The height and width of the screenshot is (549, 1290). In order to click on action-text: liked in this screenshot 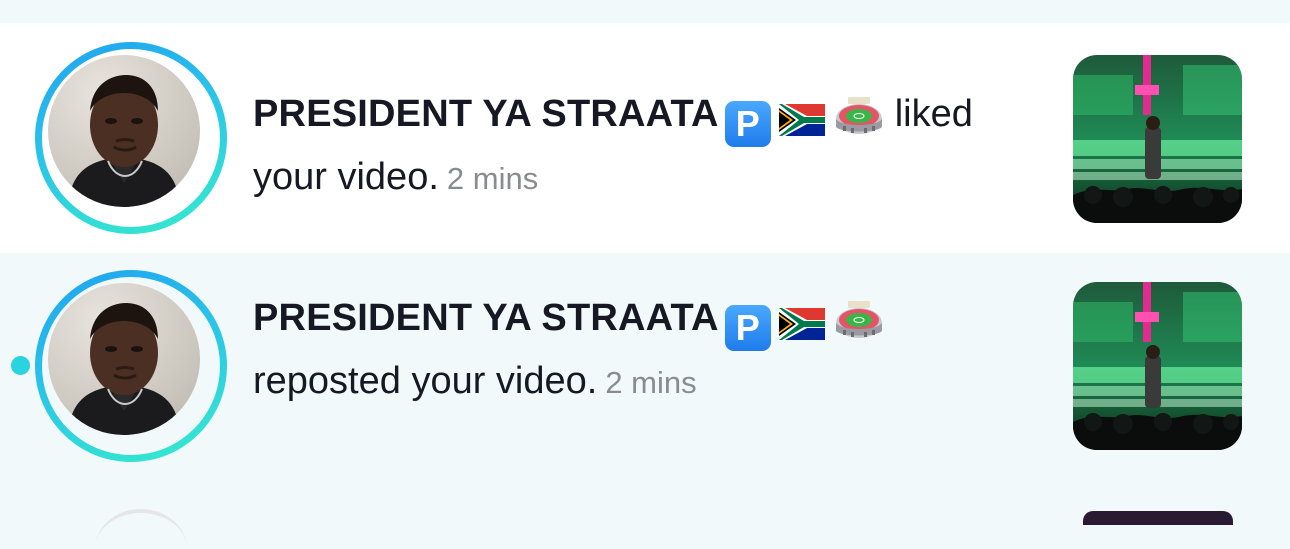, I will do `click(933, 114)`.